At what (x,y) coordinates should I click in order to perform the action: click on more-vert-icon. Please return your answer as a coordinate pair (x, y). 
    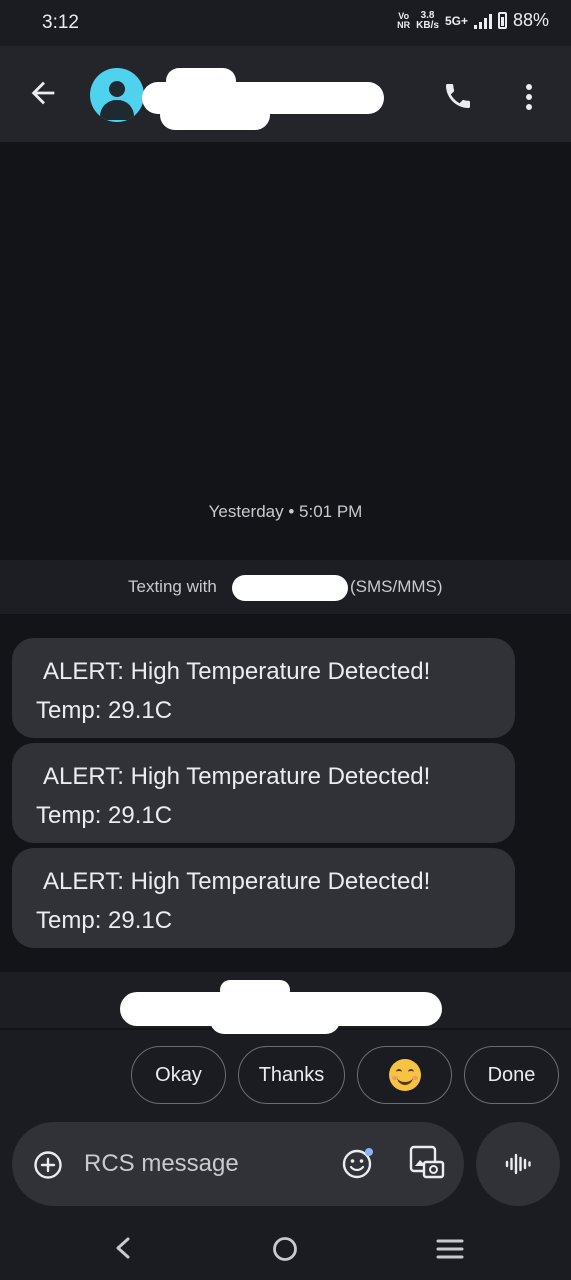
    Looking at the image, I should click on (529, 97).